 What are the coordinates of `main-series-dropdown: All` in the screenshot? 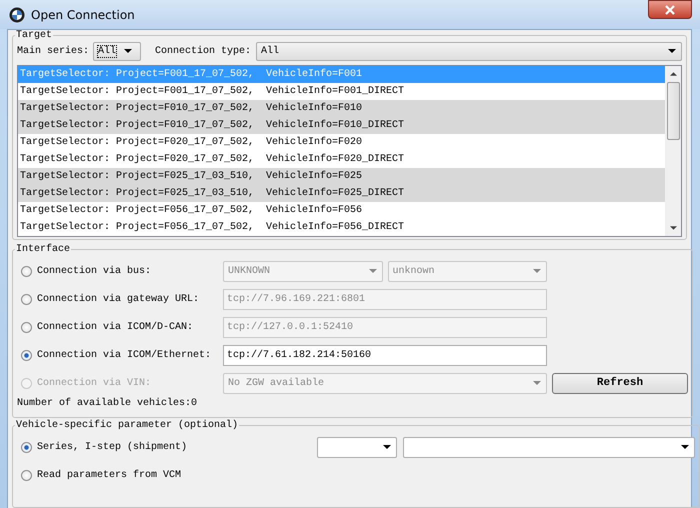 It's located at (117, 51).